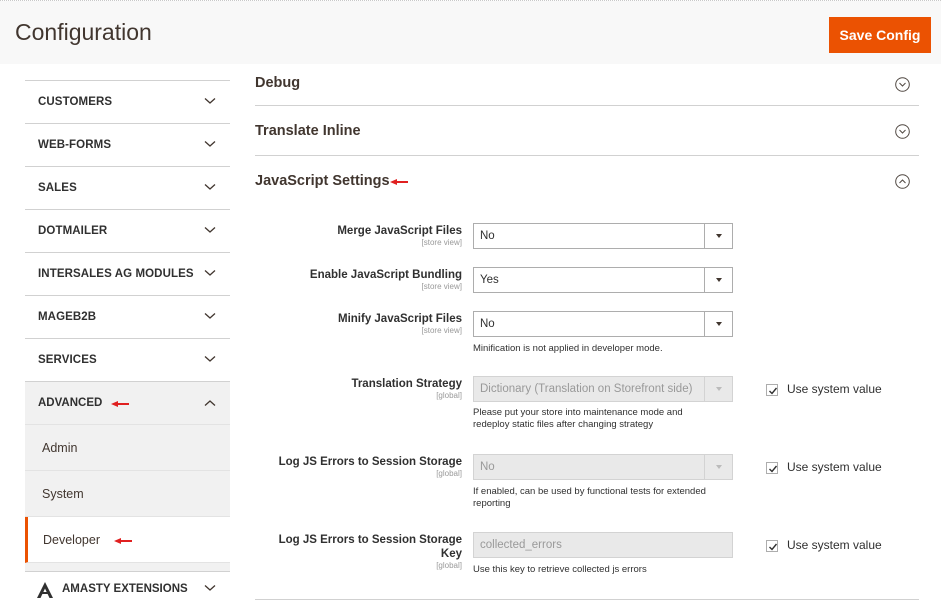  Describe the element at coordinates (127, 317) in the screenshot. I see `sidebar-item-mageb2b: MAGEB2B` at that location.